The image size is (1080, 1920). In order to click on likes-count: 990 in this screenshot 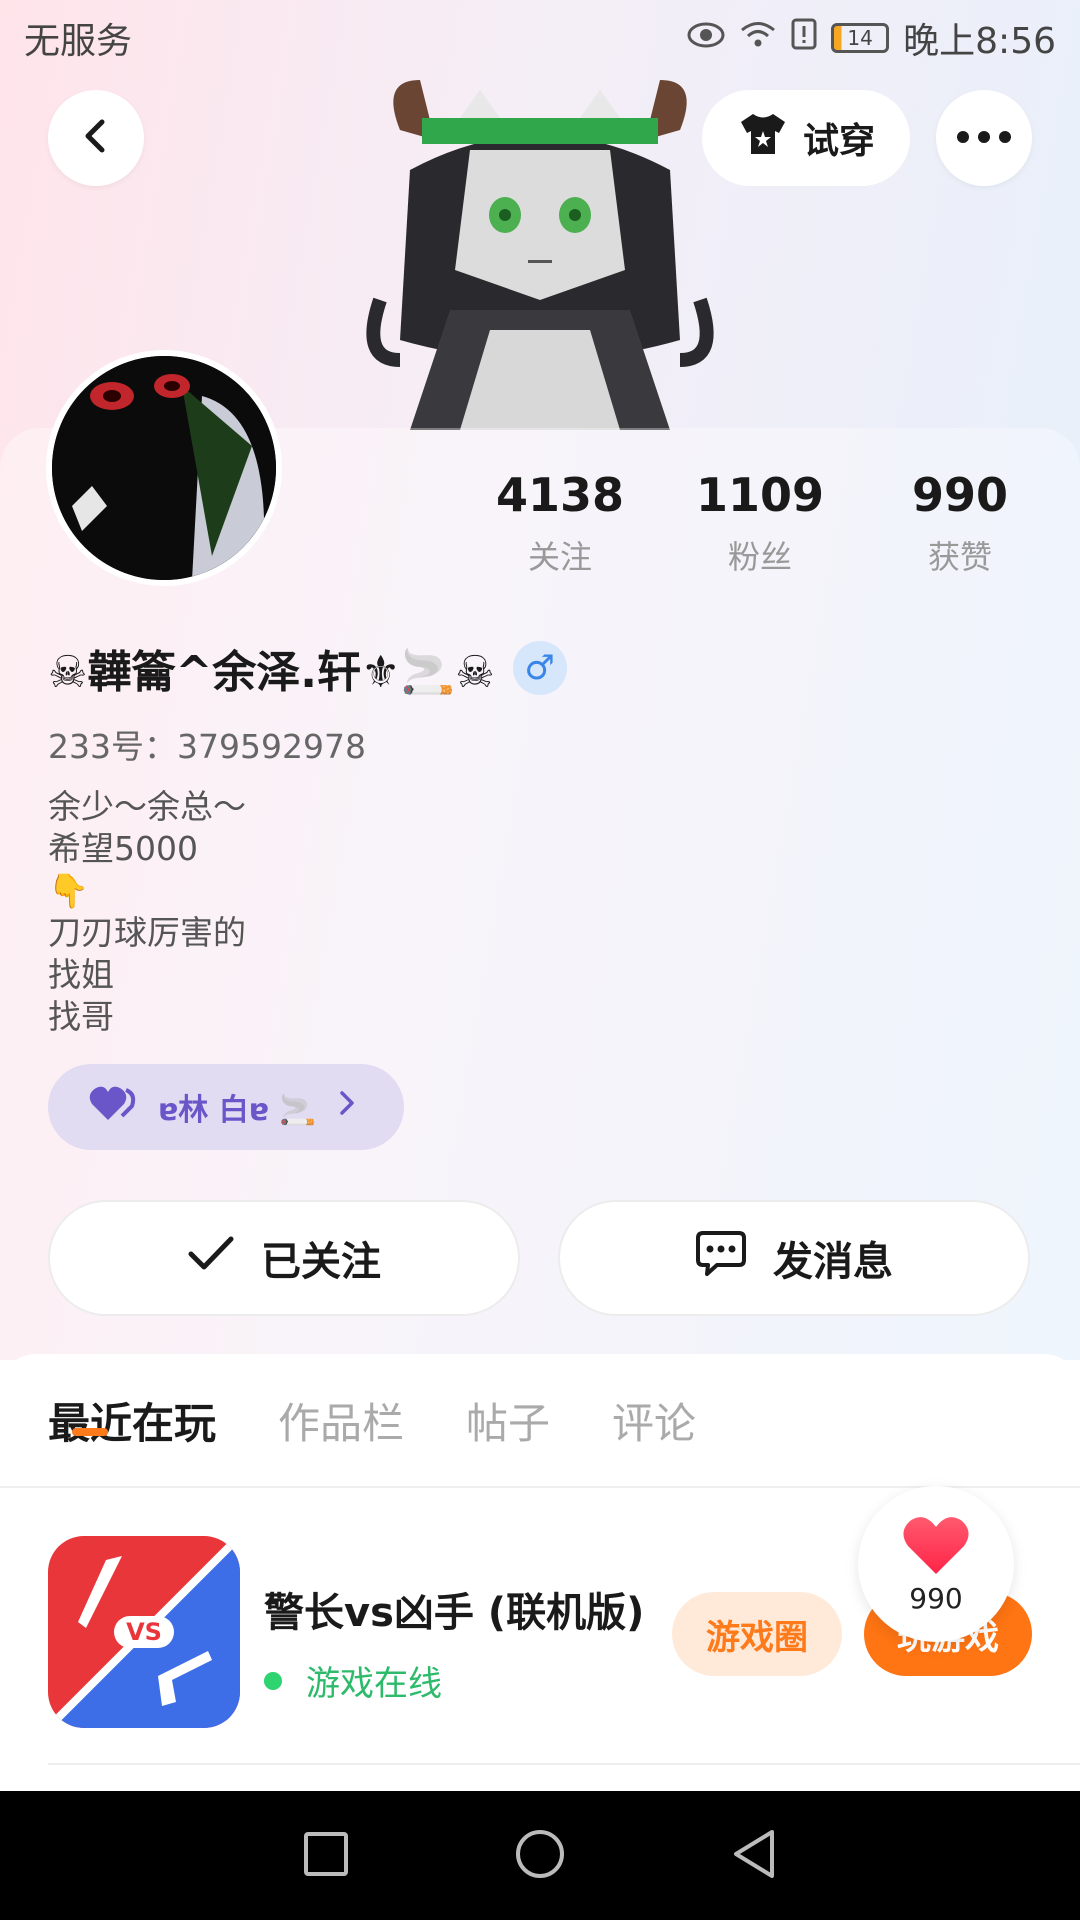, I will do `click(960, 495)`.